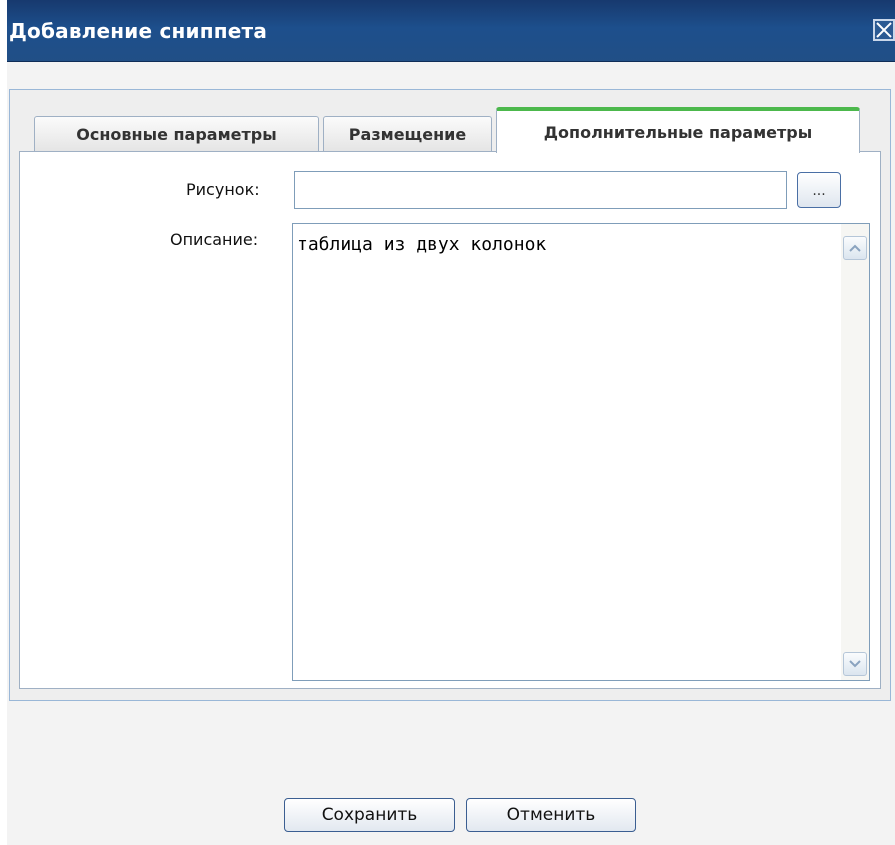 This screenshot has width=895, height=845. I want to click on scroll-down-icon, so click(855, 664).